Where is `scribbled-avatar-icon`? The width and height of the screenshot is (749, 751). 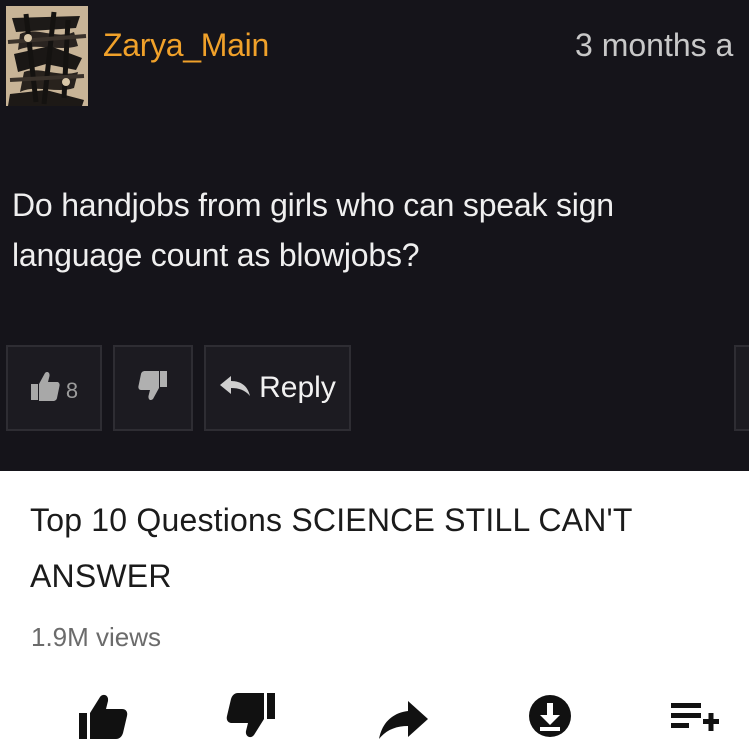
scribbled-avatar-icon is located at coordinates (47, 56).